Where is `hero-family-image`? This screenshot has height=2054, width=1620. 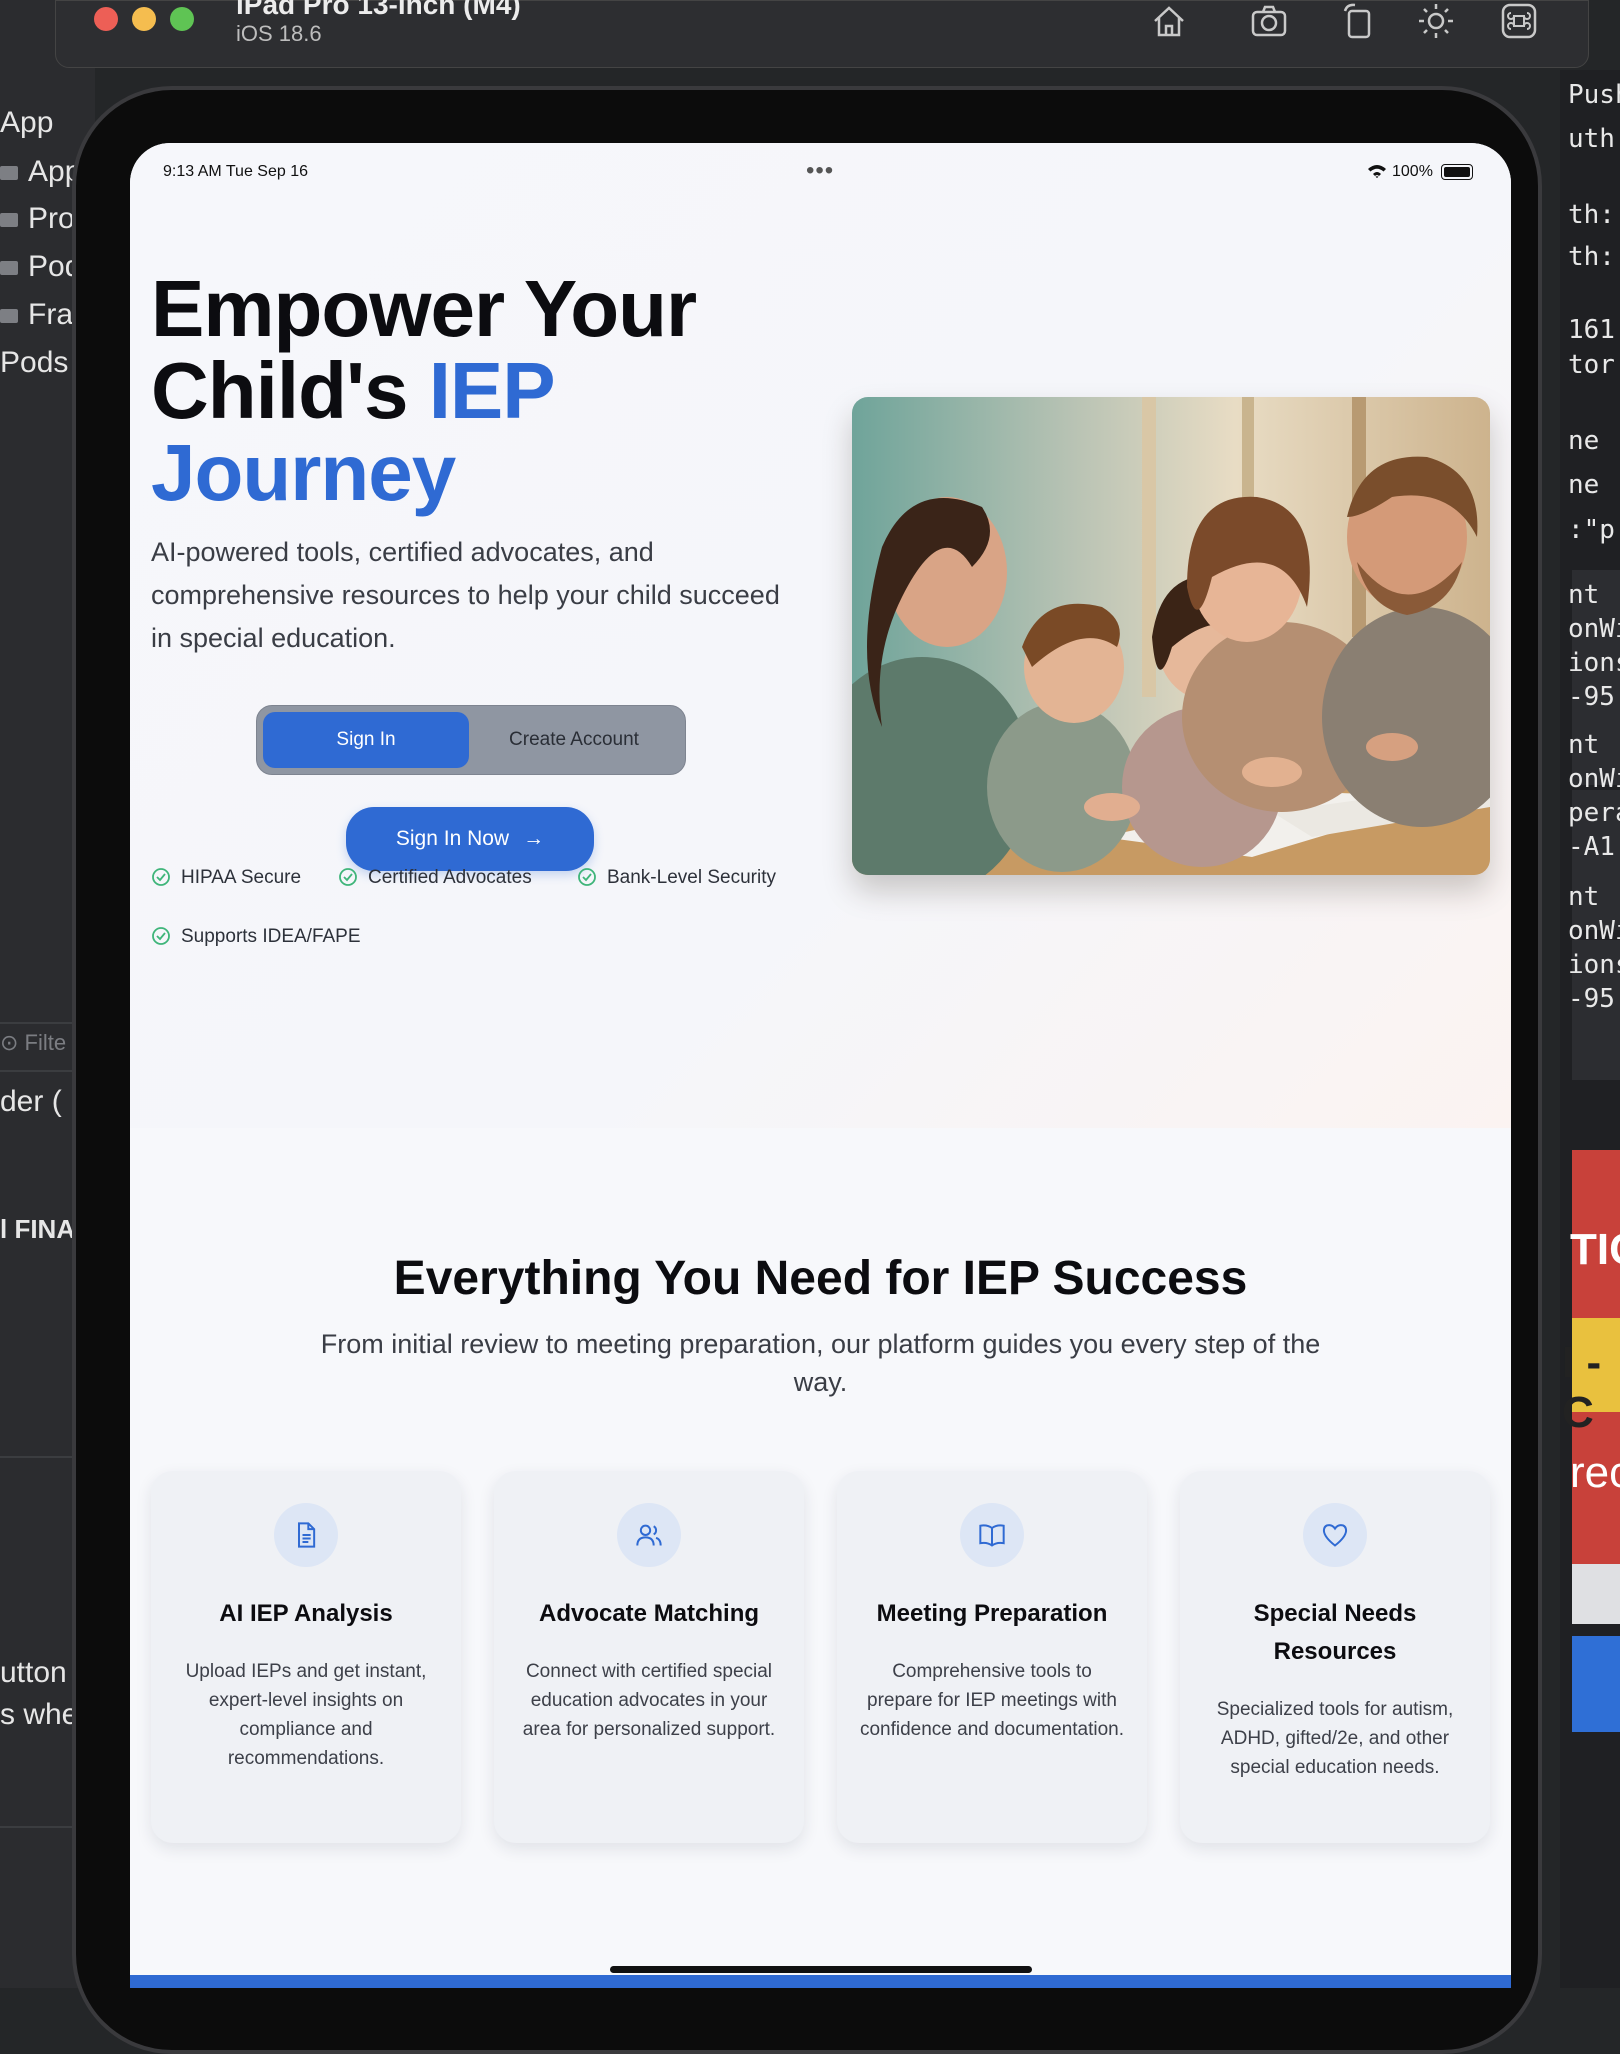 hero-family-image is located at coordinates (1171, 636).